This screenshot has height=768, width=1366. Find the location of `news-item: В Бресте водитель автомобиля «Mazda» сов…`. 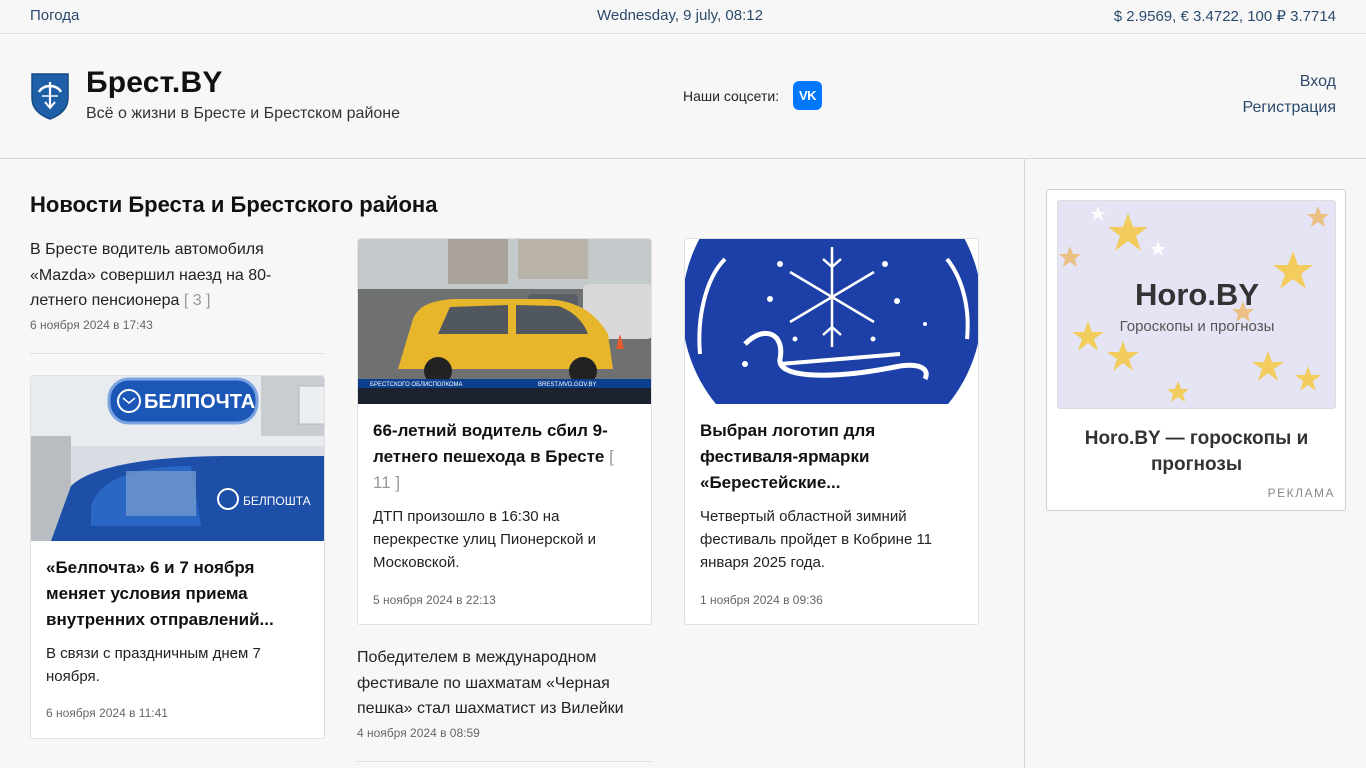

news-item: В Бресте водитель автомобиля «Mazda» сов… is located at coordinates (160, 275).